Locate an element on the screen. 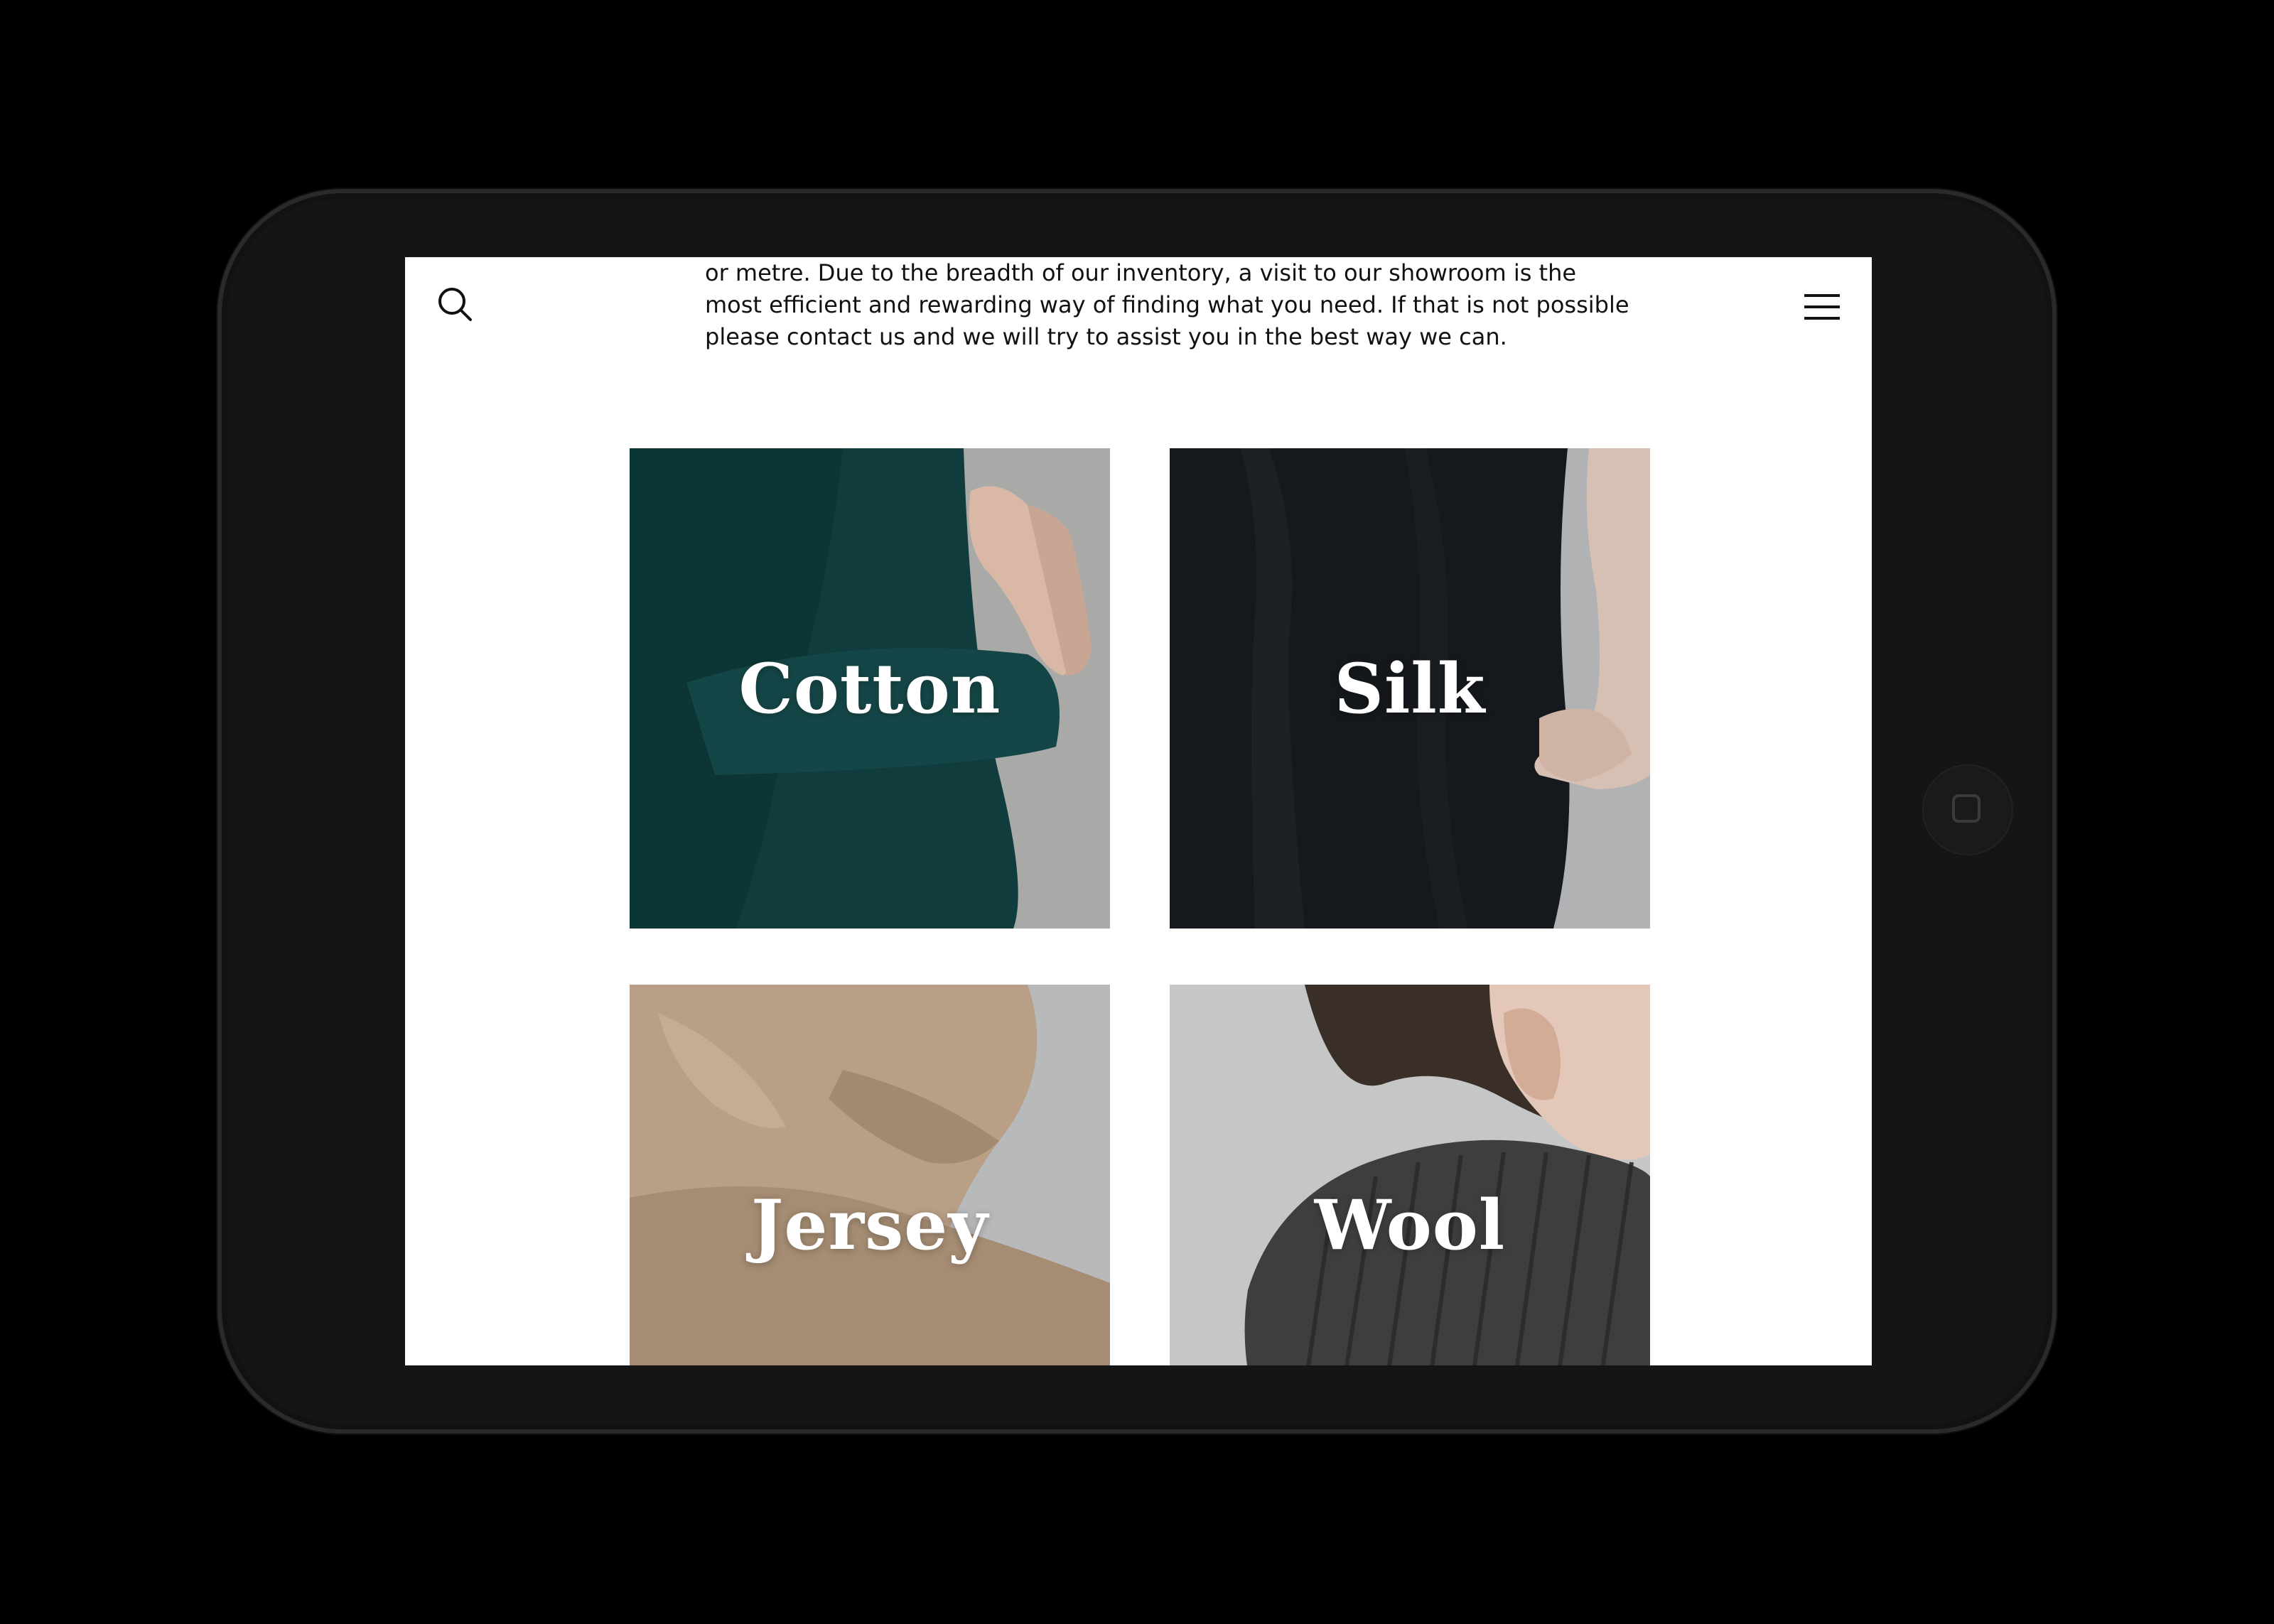 Image resolution: width=2274 pixels, height=1624 pixels. search-icon is located at coordinates (455, 304).